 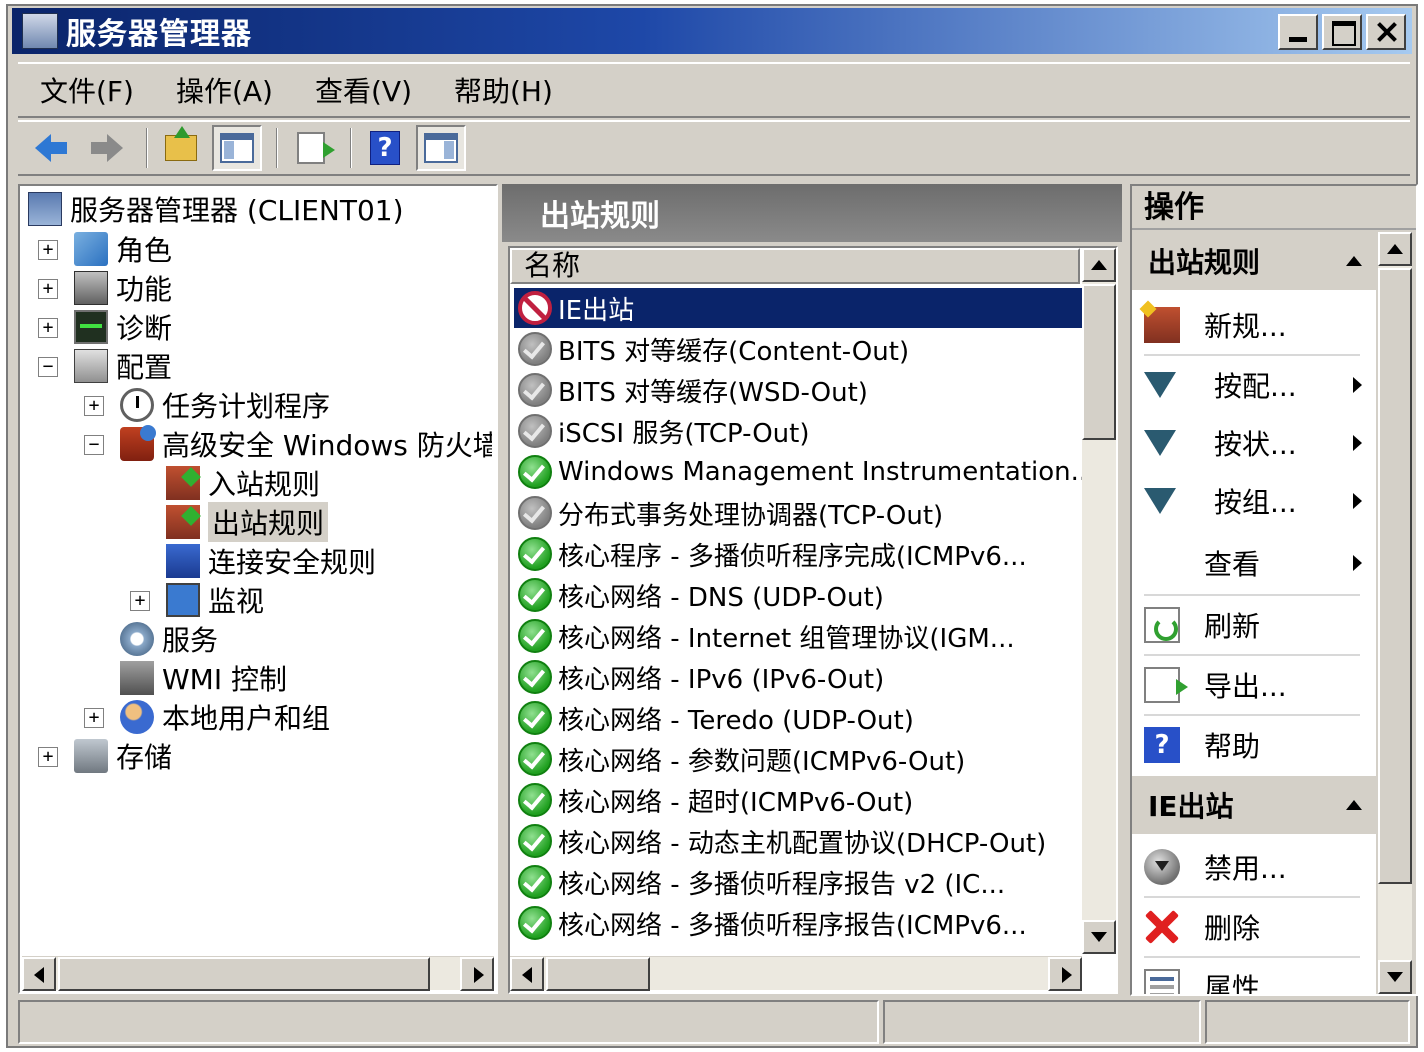 What do you see at coordinates (216, 209) in the screenshot?
I see `tree-item-server-manager: 服务器管理器 (CLIENT01)` at bounding box center [216, 209].